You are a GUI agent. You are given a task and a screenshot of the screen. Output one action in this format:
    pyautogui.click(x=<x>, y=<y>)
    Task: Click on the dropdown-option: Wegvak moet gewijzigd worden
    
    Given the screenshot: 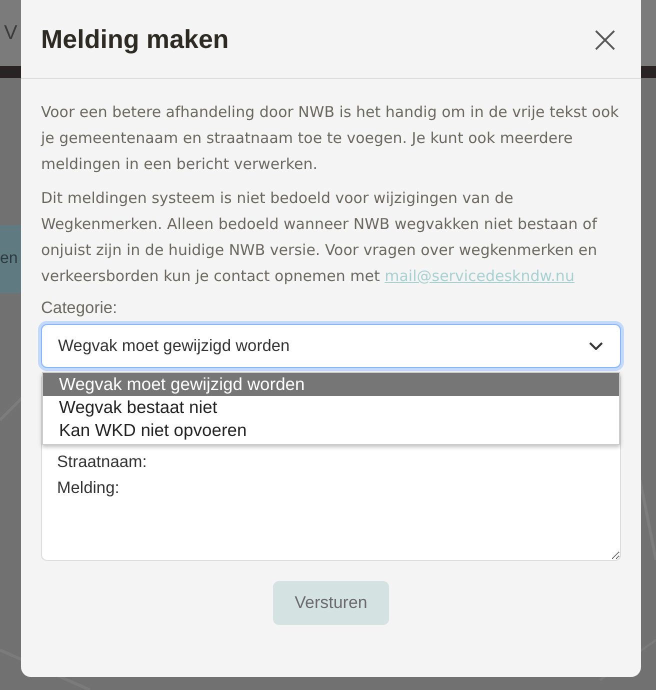 What is the action you would take?
    pyautogui.click(x=331, y=384)
    